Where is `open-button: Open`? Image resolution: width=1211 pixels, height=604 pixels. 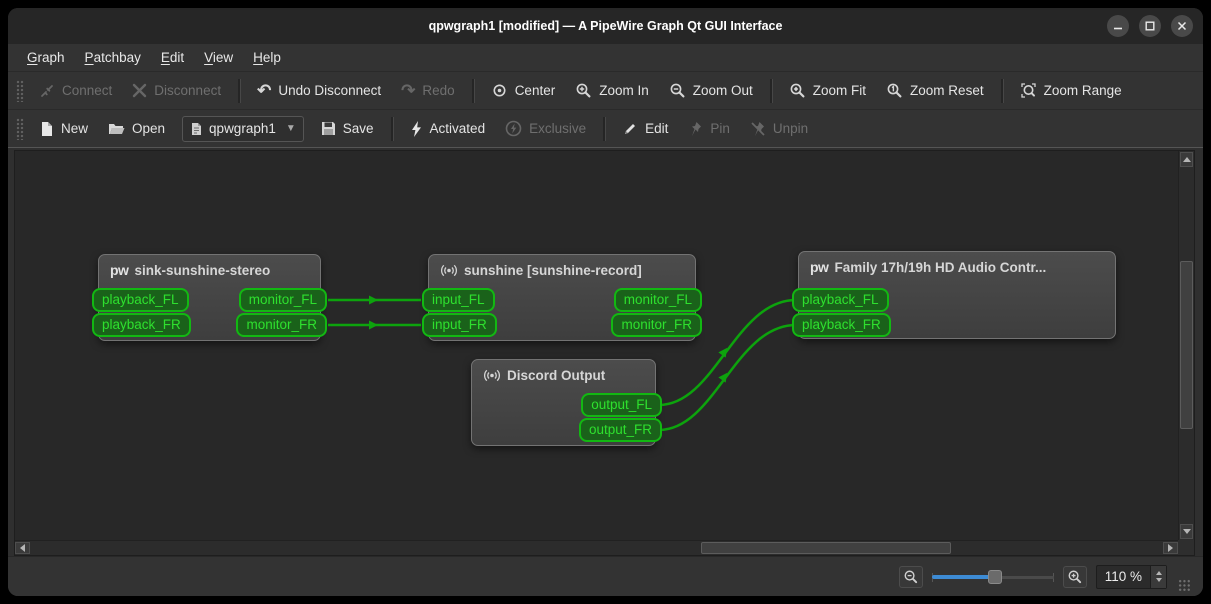 open-button: Open is located at coordinates (136, 129).